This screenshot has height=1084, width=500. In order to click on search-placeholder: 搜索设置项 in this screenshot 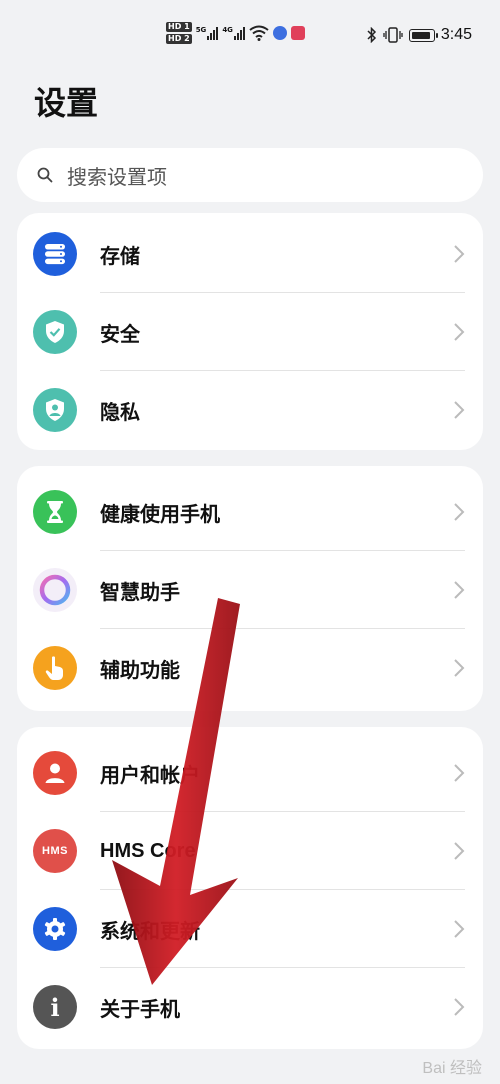, I will do `click(117, 176)`.